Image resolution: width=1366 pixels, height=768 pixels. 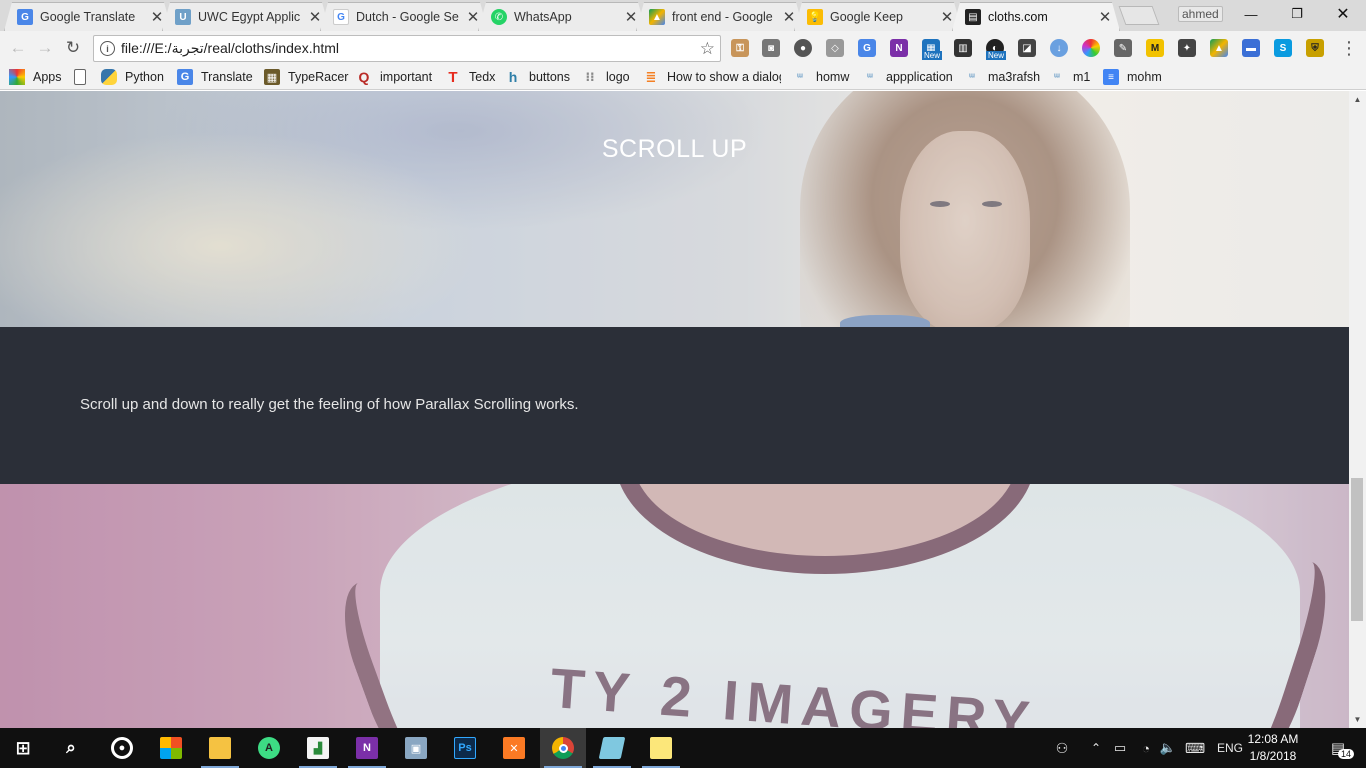 What do you see at coordinates (1343, 14) in the screenshot?
I see `close-window-button: ✕` at bounding box center [1343, 14].